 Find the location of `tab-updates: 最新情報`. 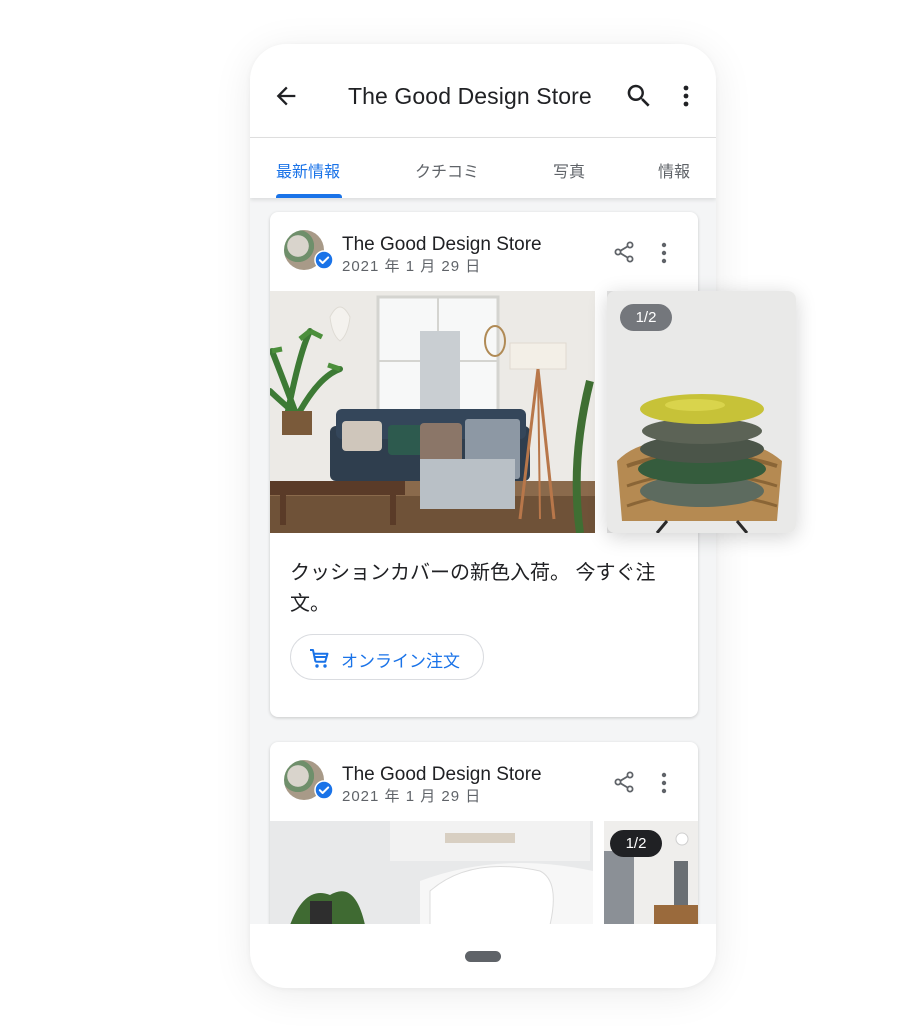

tab-updates: 最新情報 is located at coordinates (308, 170).